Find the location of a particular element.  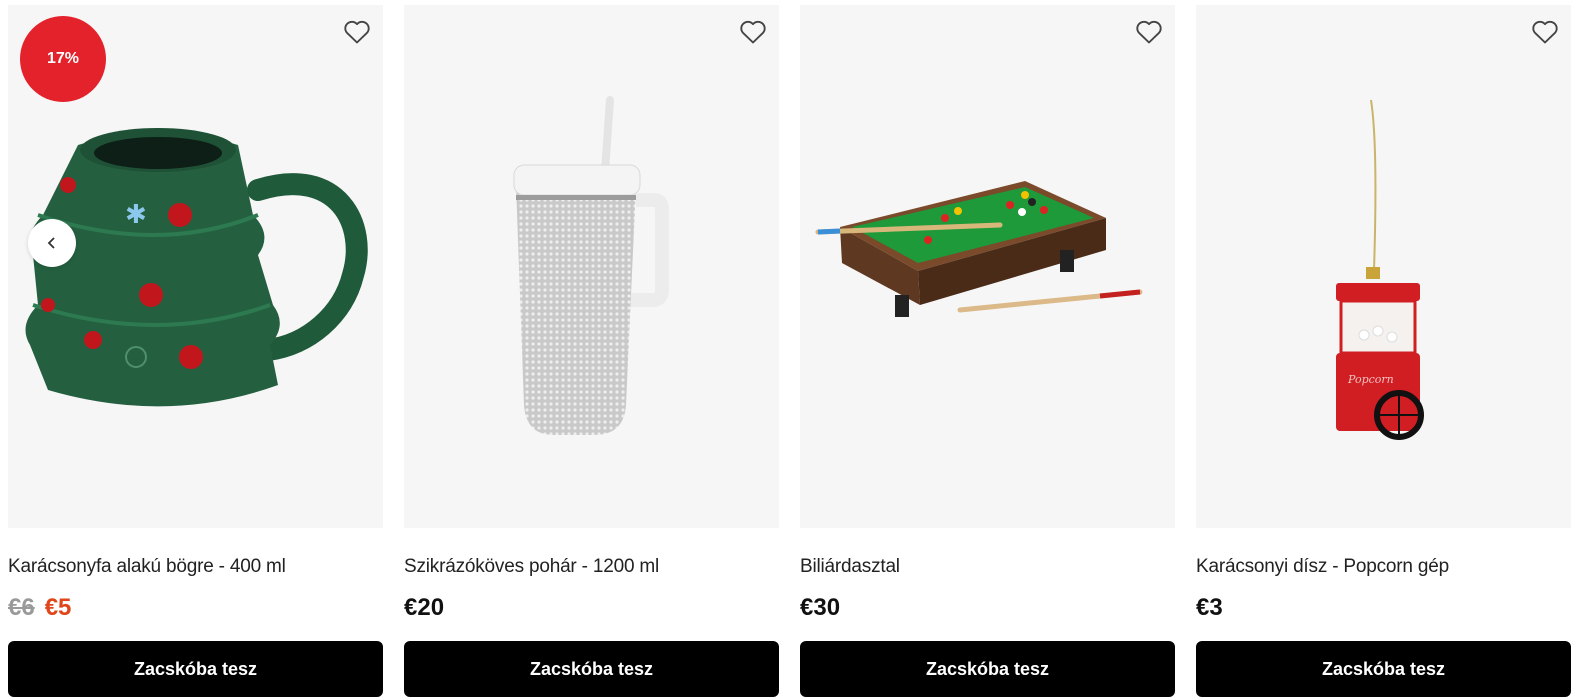

old-price: €6 is located at coordinates (21, 607).